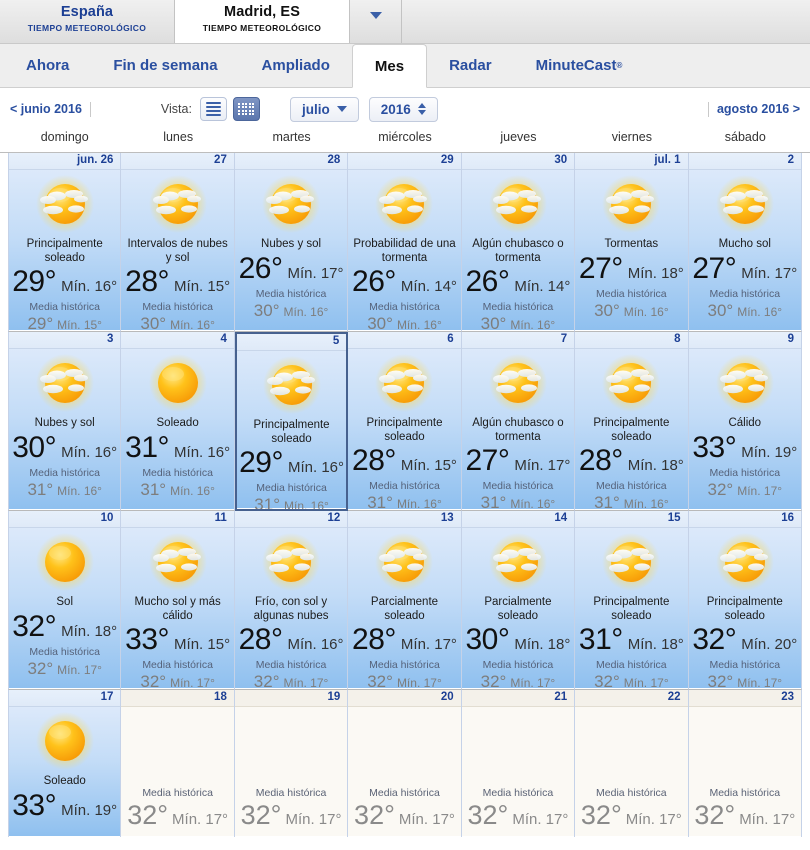 The height and width of the screenshot is (850, 810). What do you see at coordinates (576, 65) in the screenshot?
I see `tab-minutecast-label: MinuteCast` at bounding box center [576, 65].